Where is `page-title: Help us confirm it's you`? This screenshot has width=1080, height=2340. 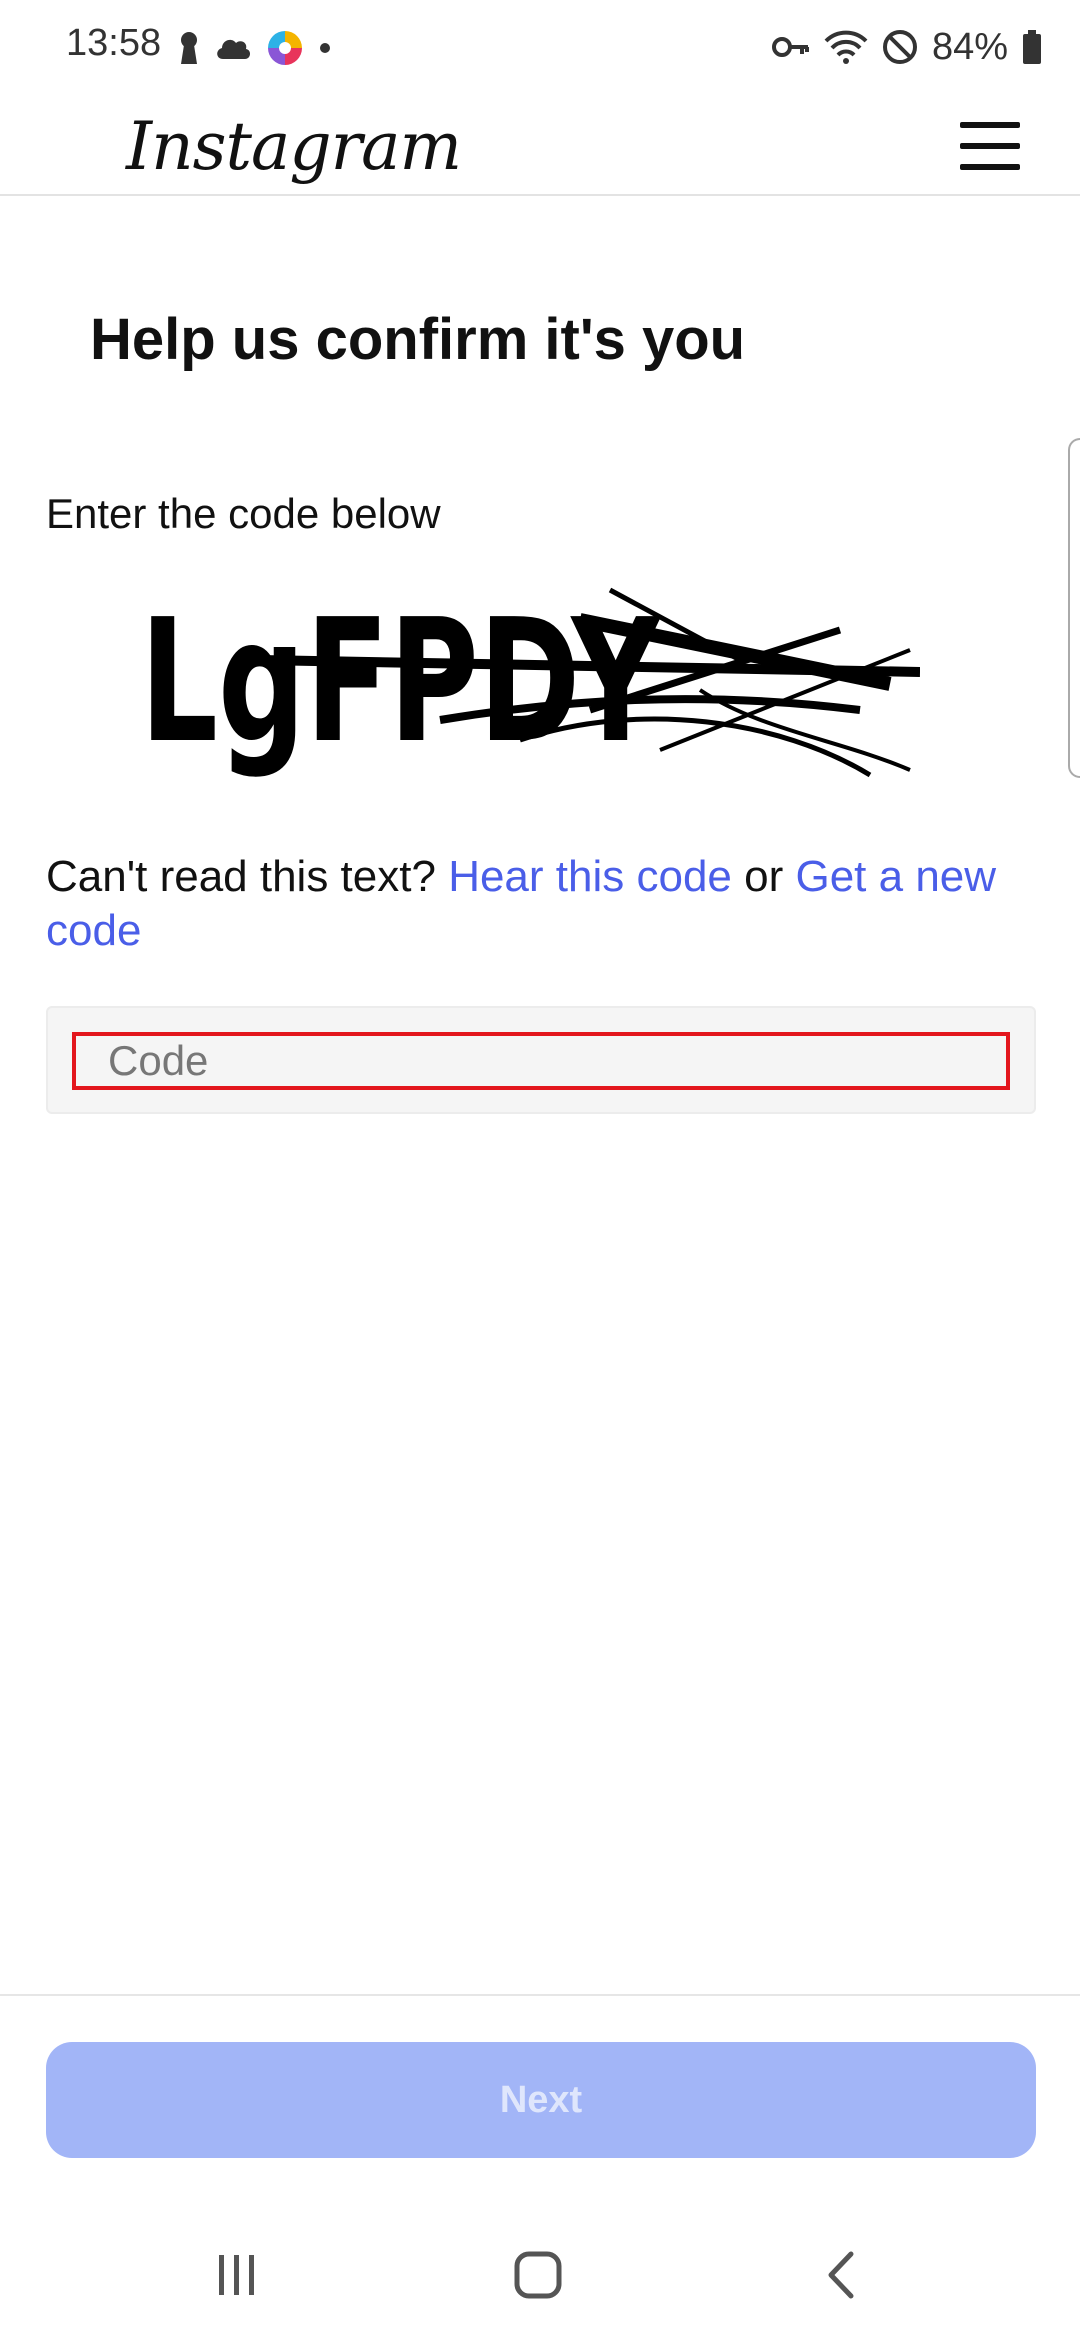
page-title: Help us confirm it's you is located at coordinates (418, 339).